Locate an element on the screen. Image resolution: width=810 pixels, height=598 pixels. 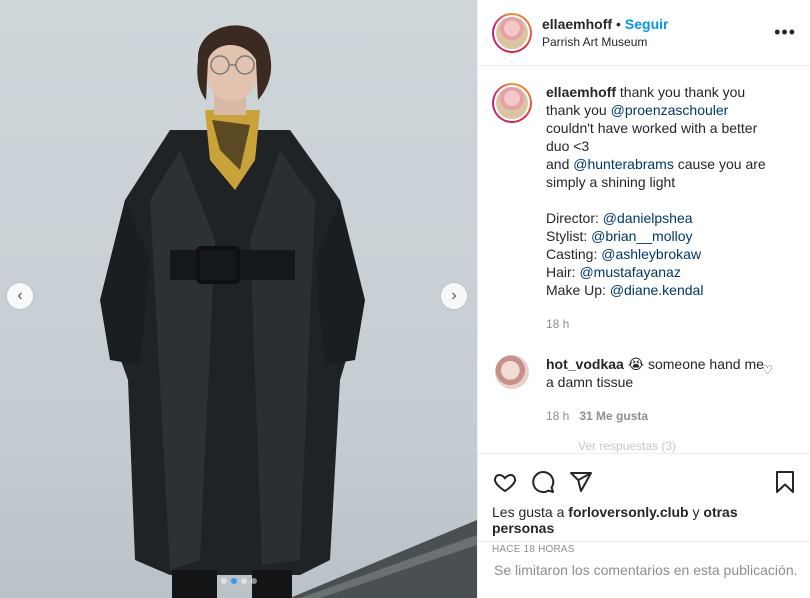
mention-link: @brian__molloy is located at coordinates (641, 236).